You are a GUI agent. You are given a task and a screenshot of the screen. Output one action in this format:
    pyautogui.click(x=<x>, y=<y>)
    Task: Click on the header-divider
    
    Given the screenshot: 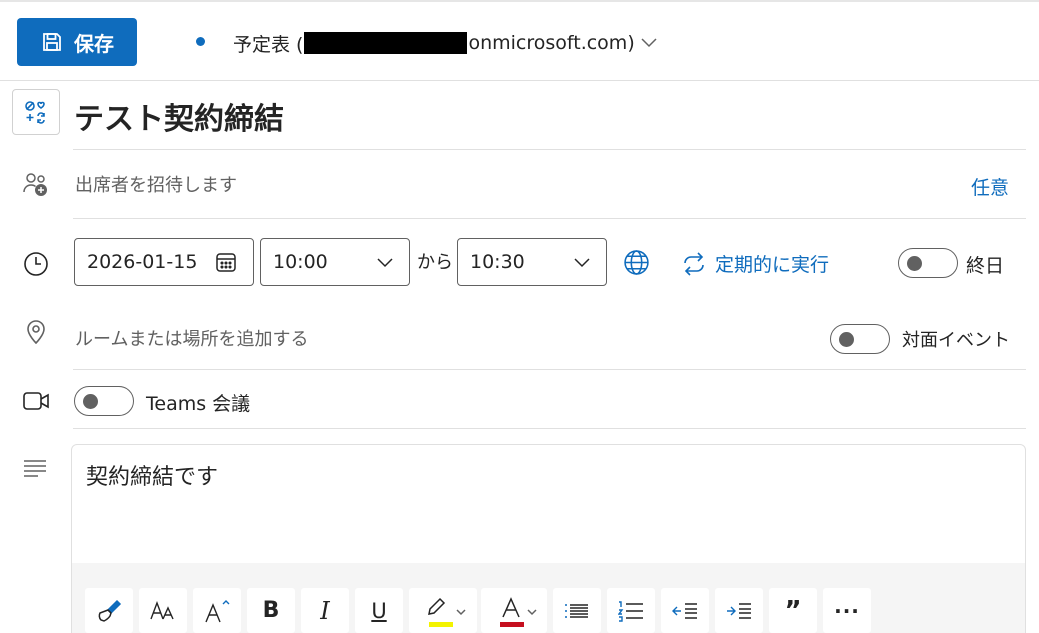 What is the action you would take?
    pyautogui.click(x=519, y=80)
    